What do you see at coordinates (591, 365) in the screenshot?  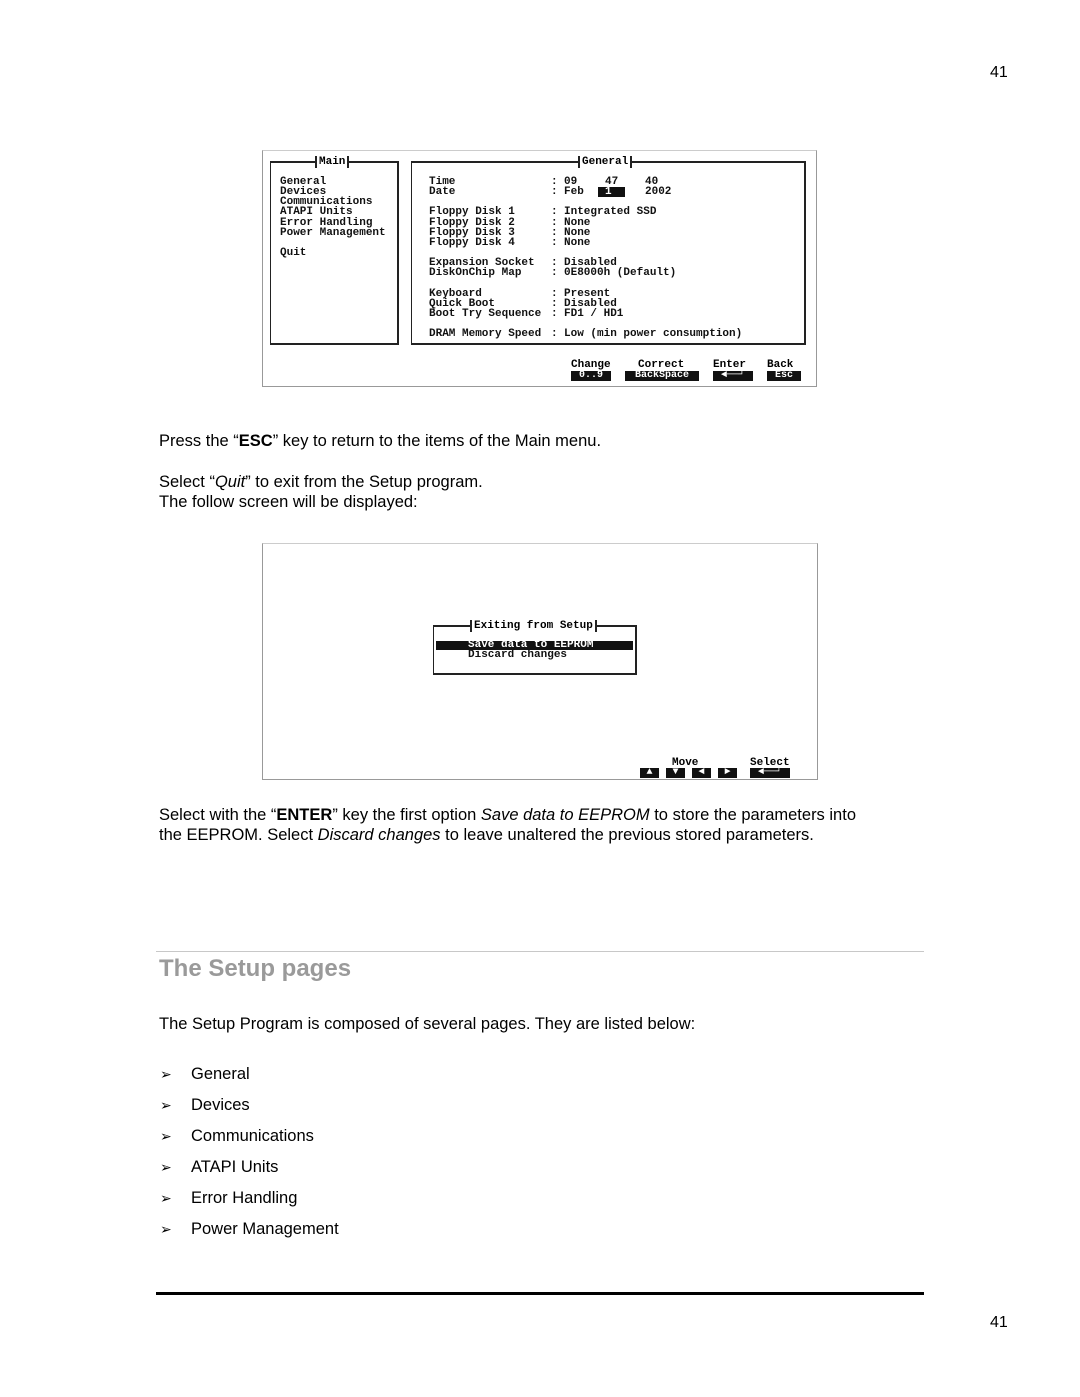 I see `change-label: Change` at bounding box center [591, 365].